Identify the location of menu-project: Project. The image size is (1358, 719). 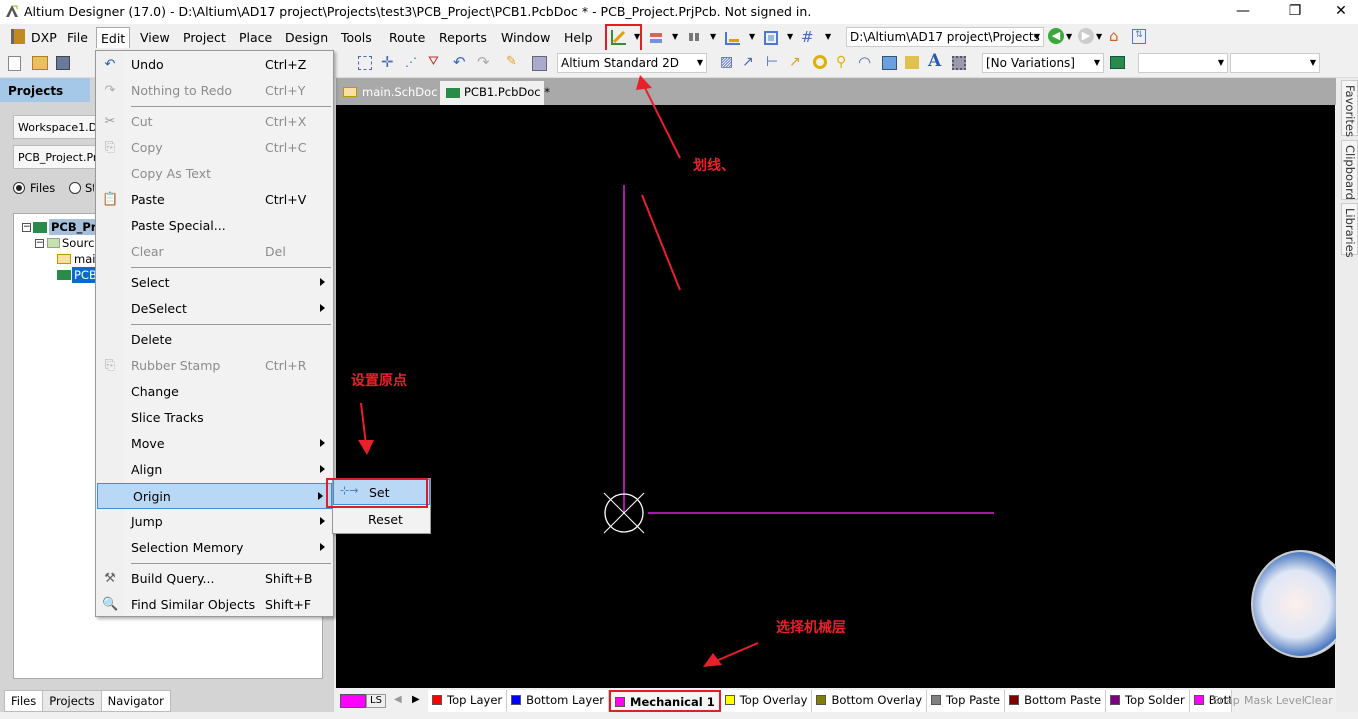
(204, 37).